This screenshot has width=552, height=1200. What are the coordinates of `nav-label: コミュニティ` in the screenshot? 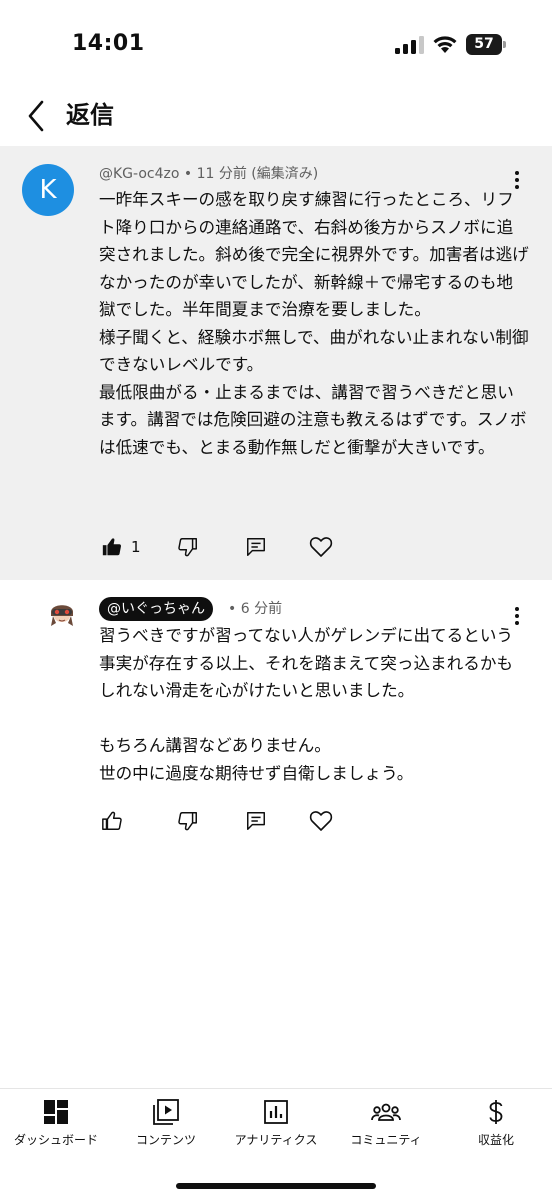 It's located at (386, 1140).